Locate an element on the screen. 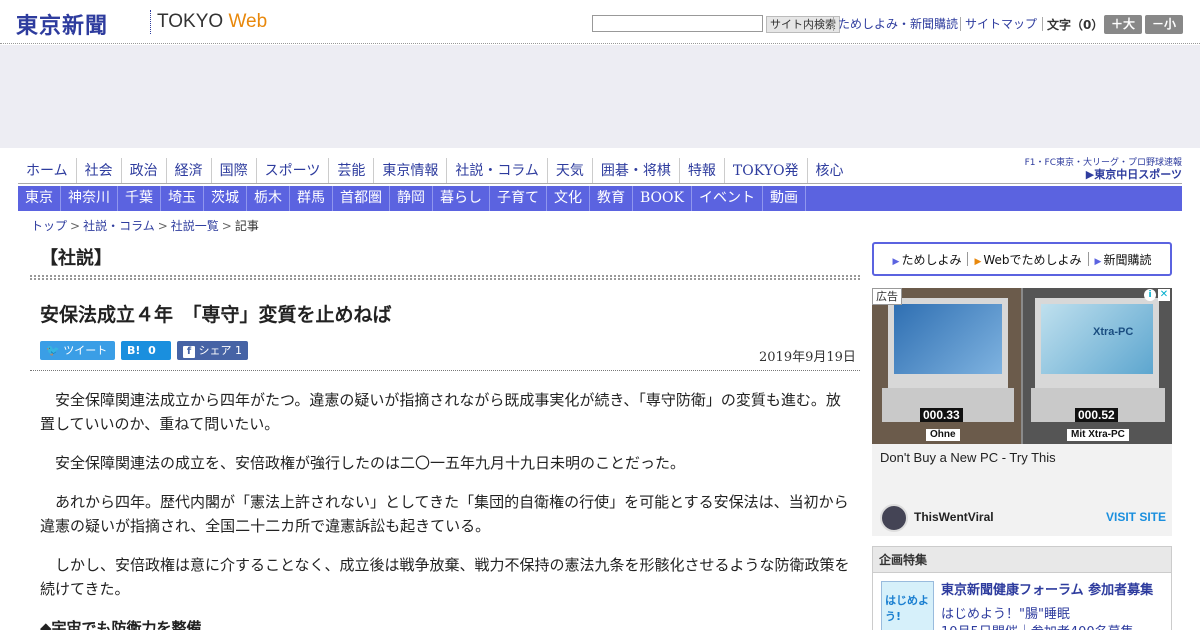  nav-item-editorial-column: 社説・コラム is located at coordinates (496, 171).